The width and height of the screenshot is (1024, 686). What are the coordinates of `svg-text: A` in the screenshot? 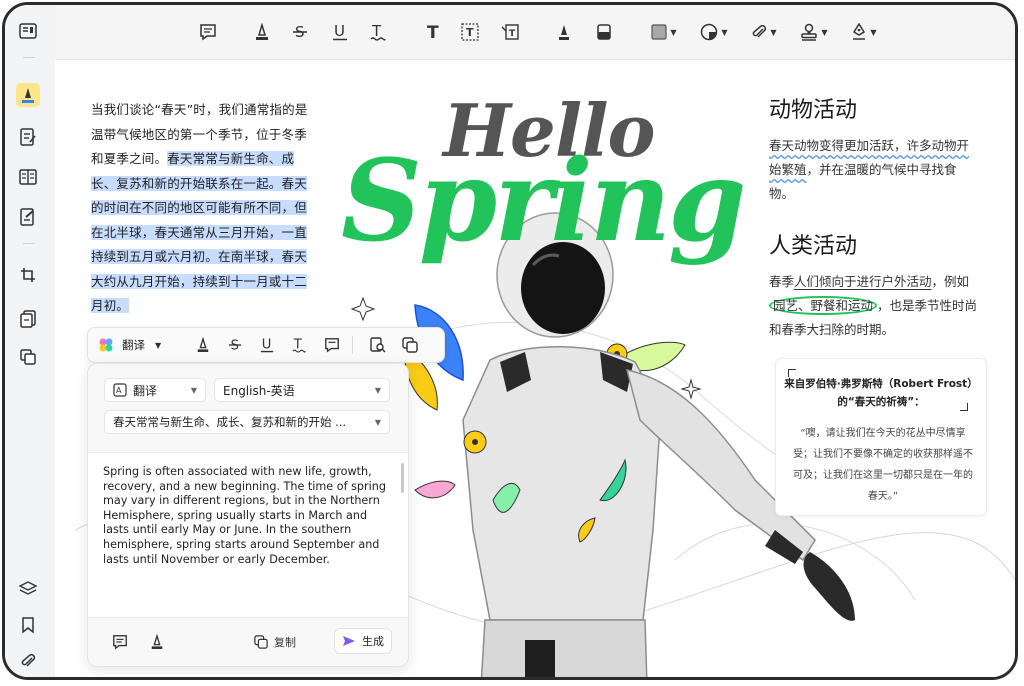 It's located at (119, 390).